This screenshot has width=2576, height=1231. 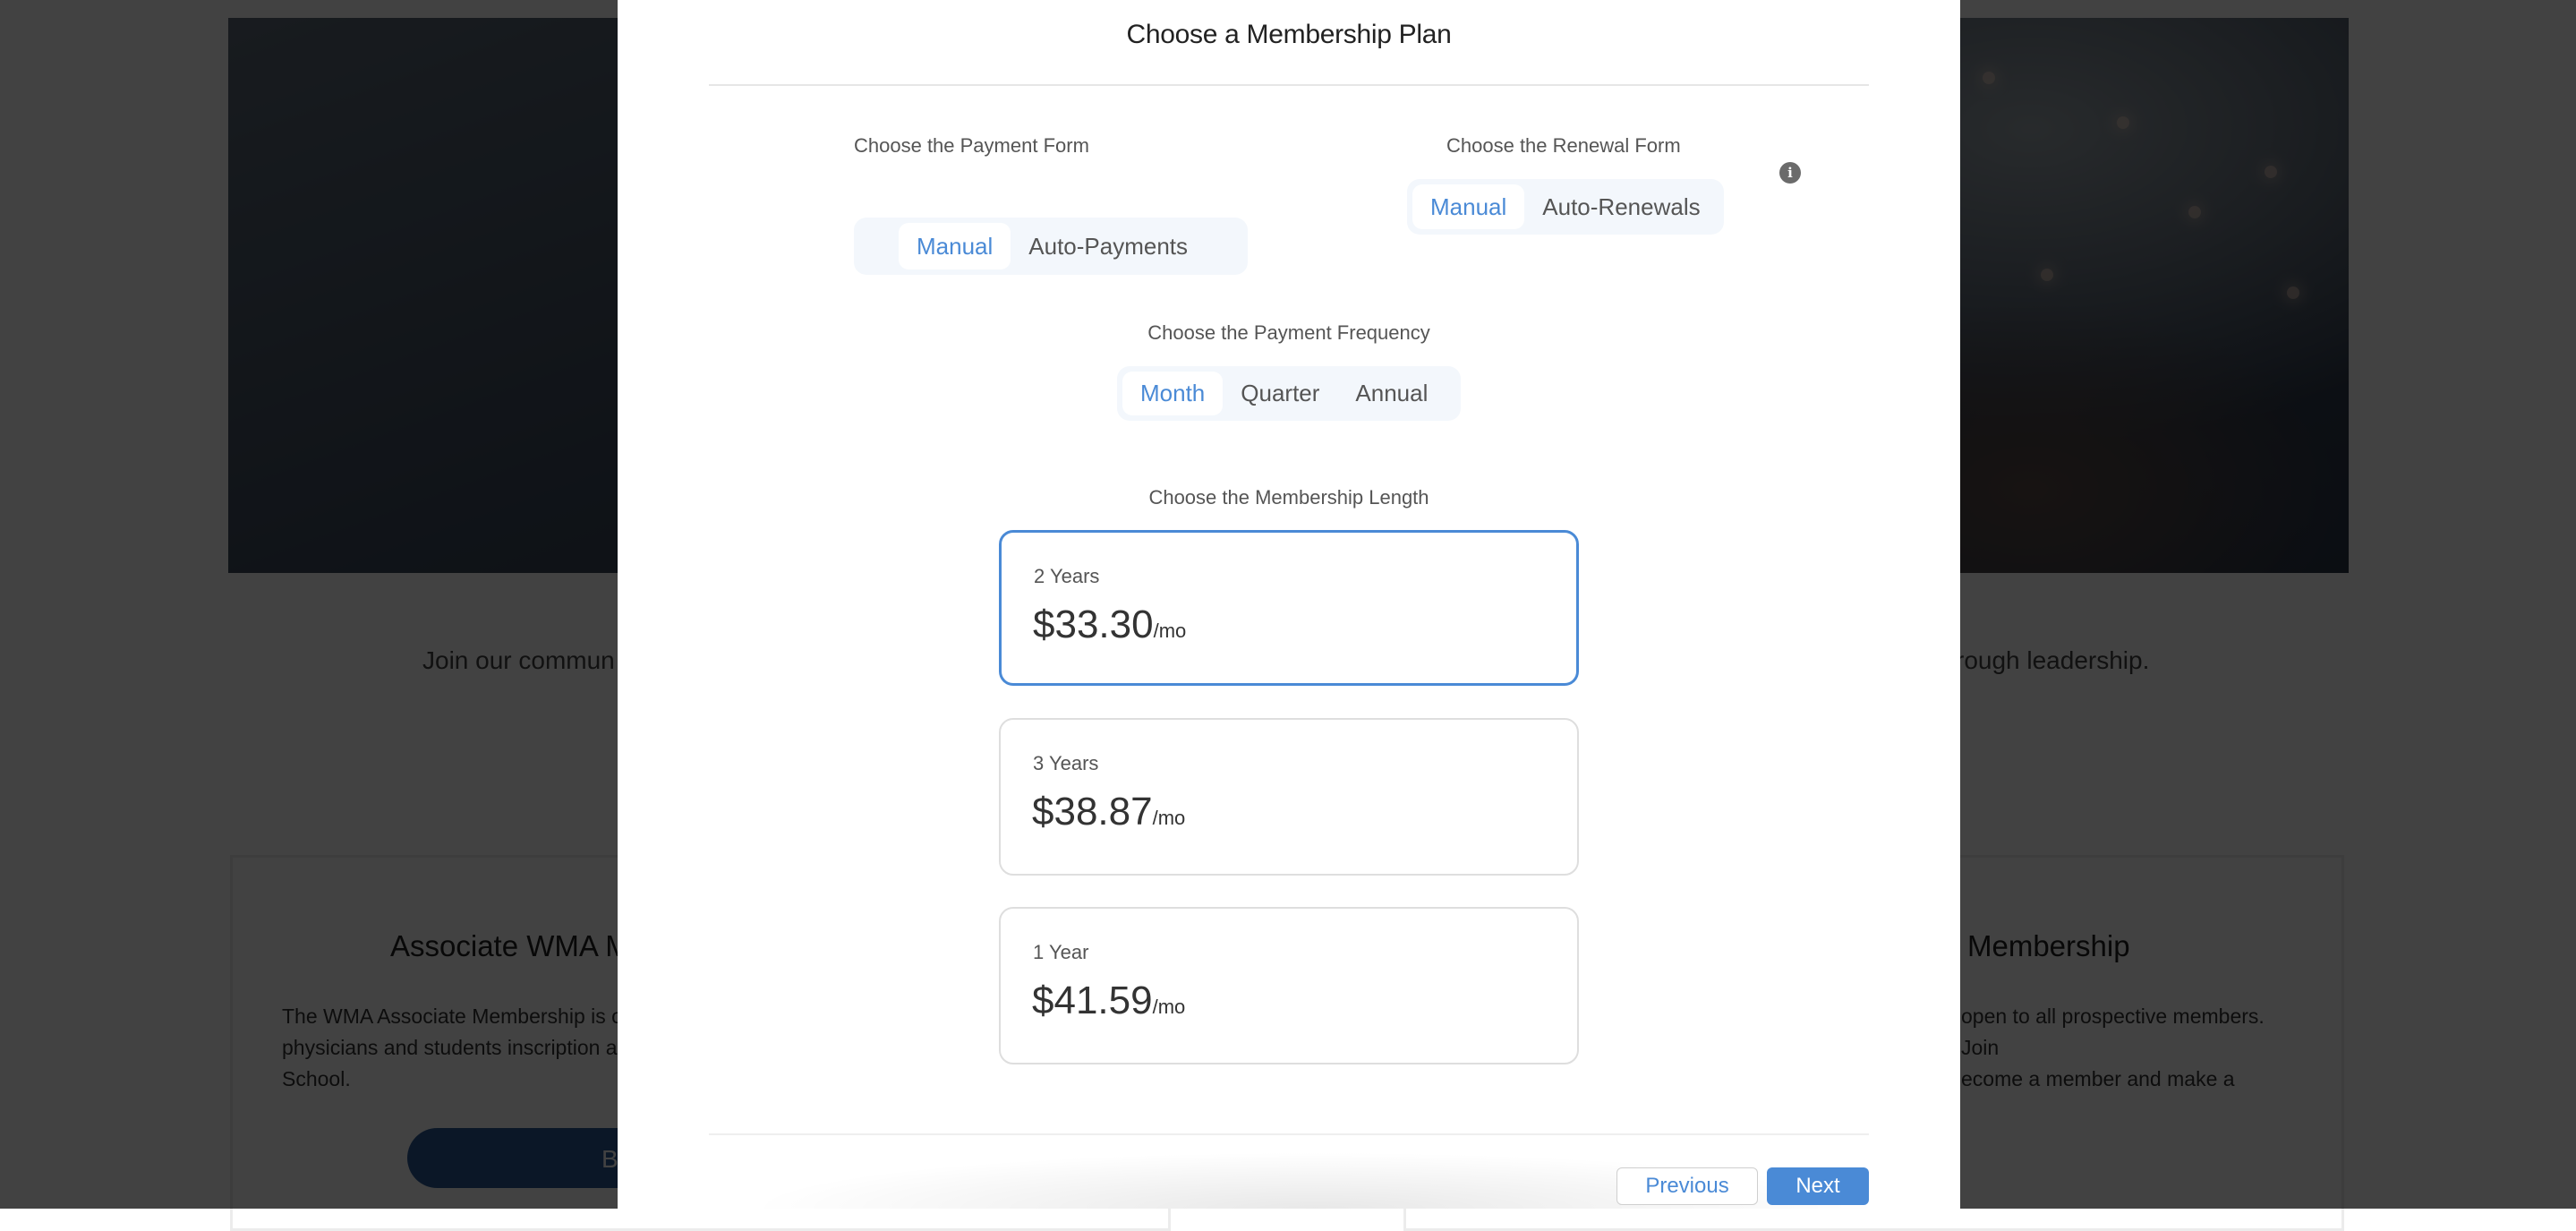 I want to click on price-value: $41.59/mo, so click(x=1108, y=1001).